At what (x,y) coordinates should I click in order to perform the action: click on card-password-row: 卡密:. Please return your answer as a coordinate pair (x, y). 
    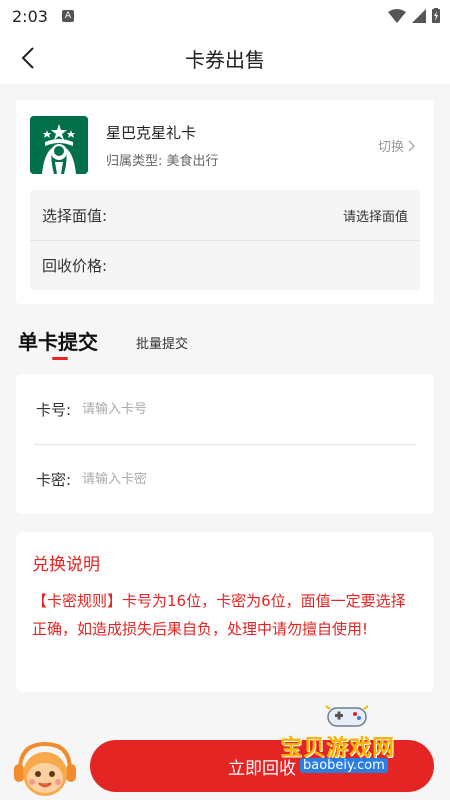
    Looking at the image, I should click on (225, 479).